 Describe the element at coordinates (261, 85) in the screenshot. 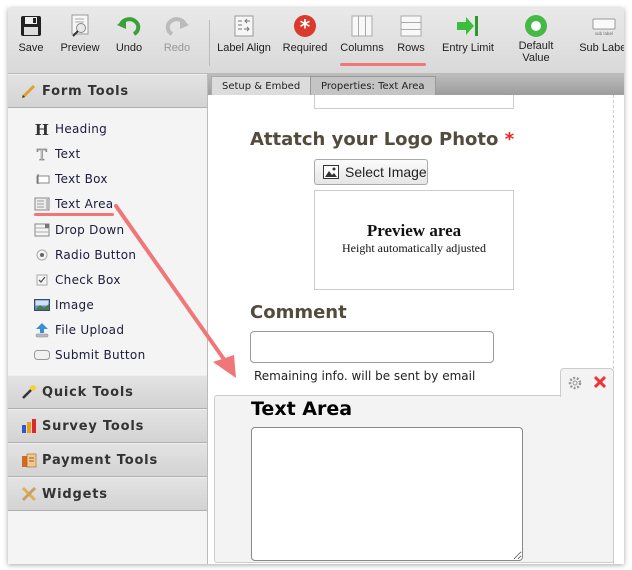

I see `tab-setup-embed: Setup & Embed` at that location.